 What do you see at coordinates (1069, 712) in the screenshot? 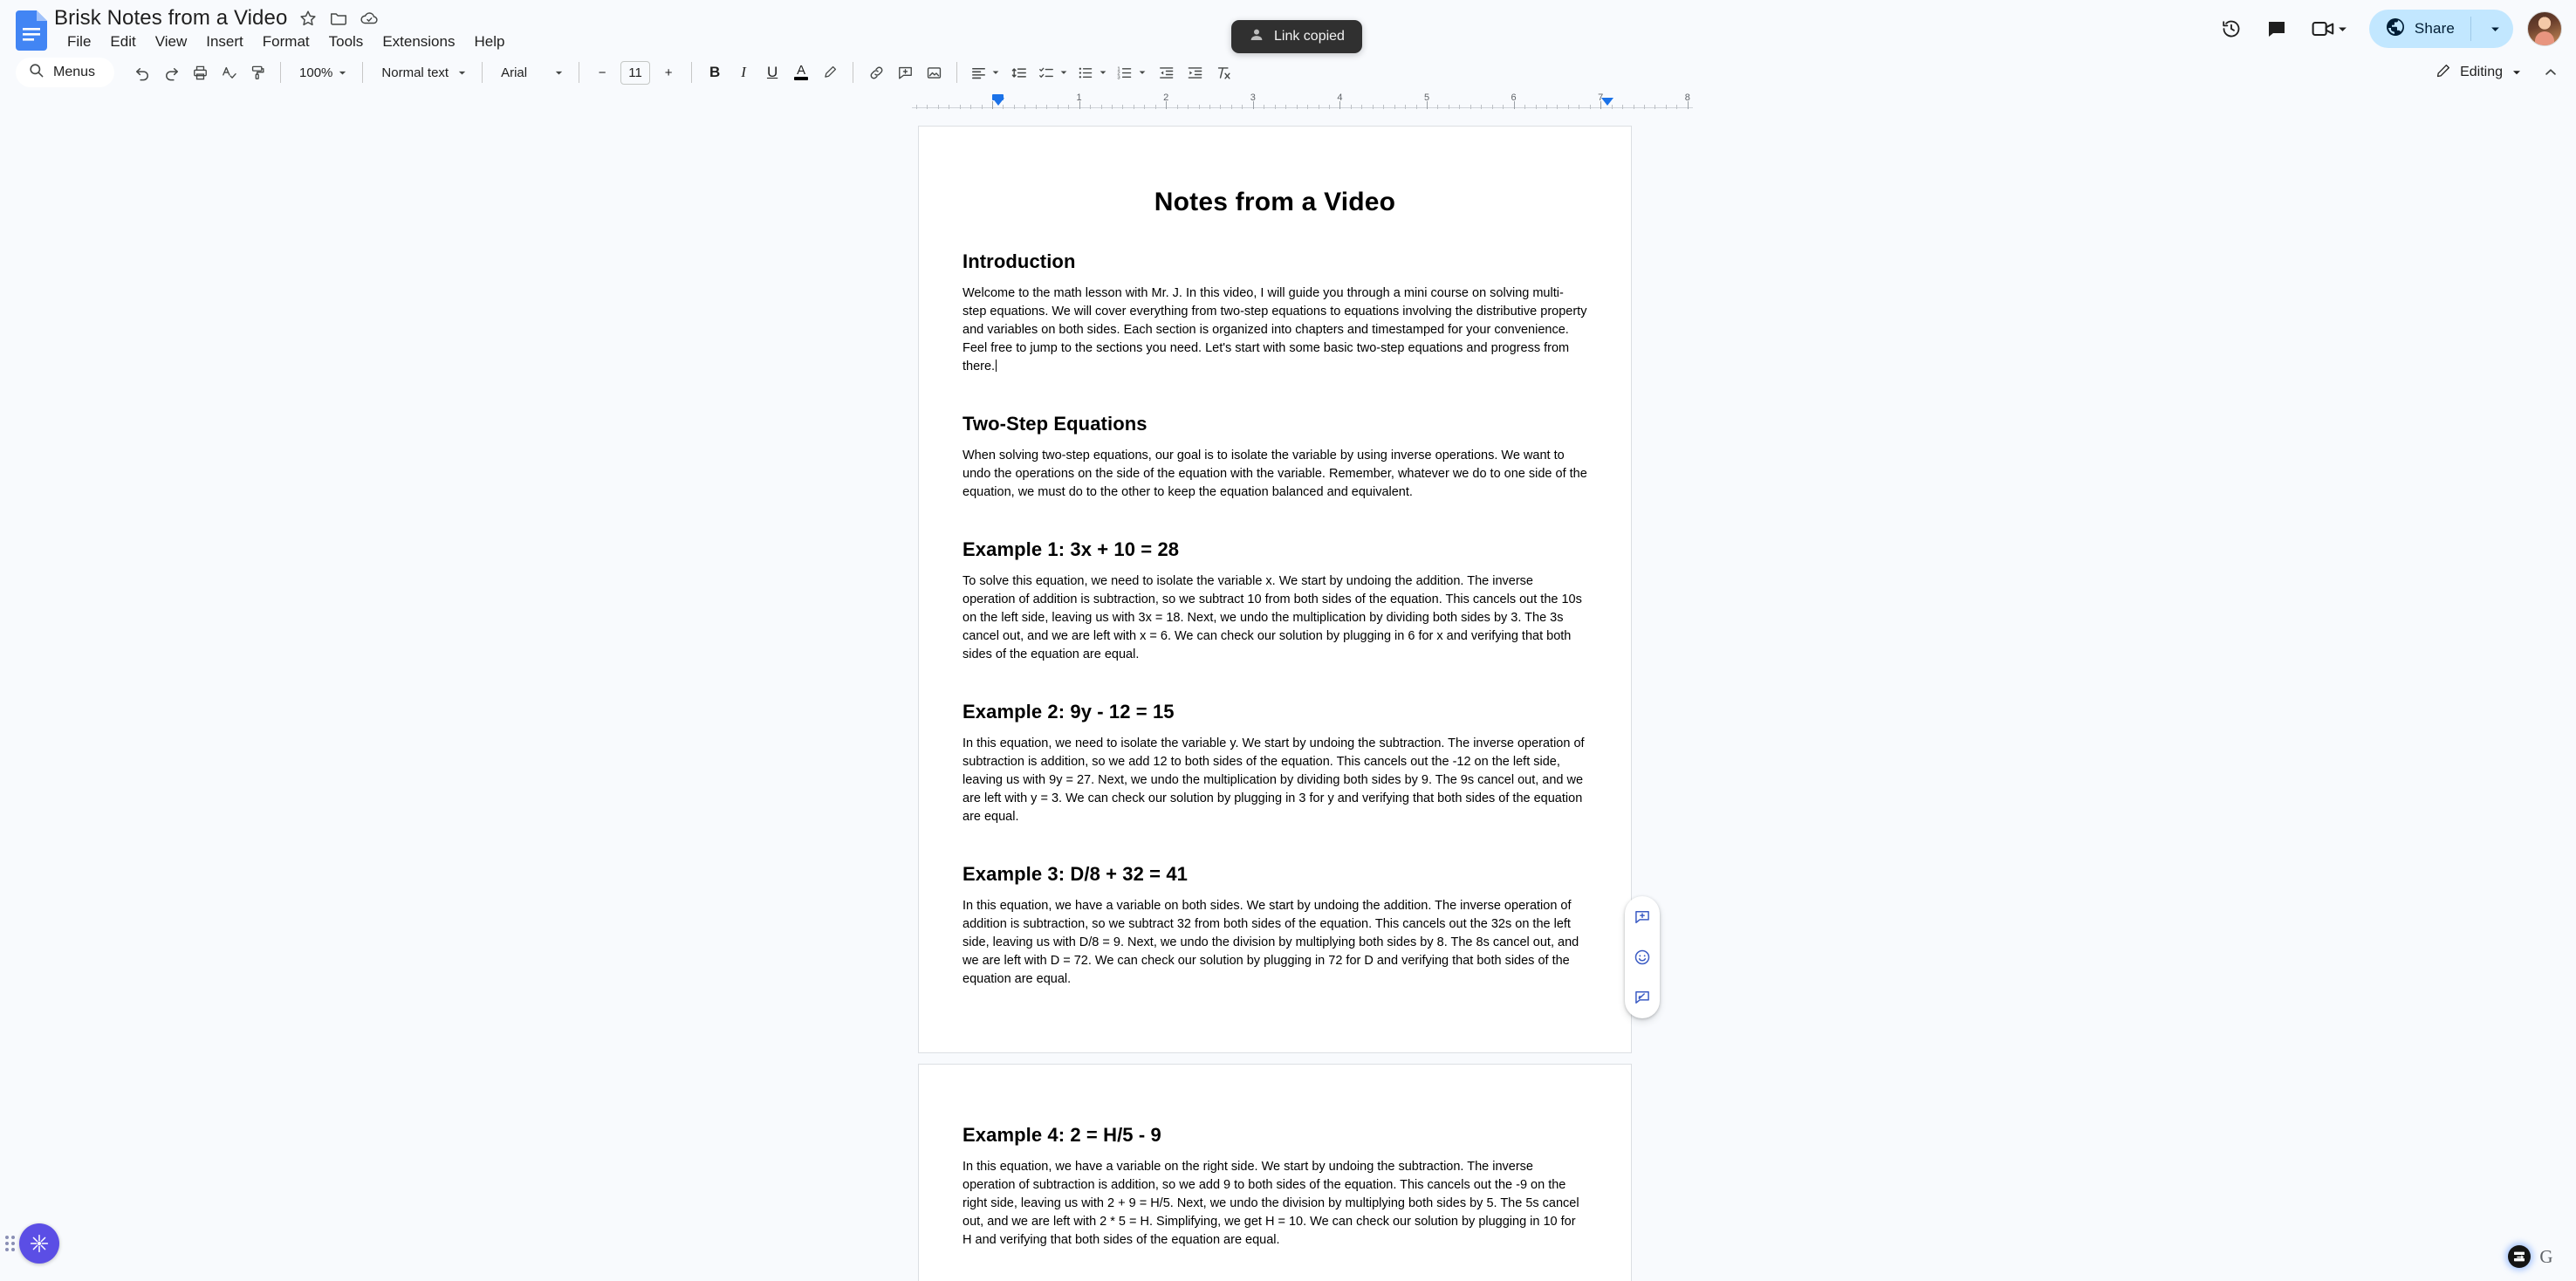
I see `section-heading-example-2: Example 2: 9y - 12 = 15` at bounding box center [1069, 712].